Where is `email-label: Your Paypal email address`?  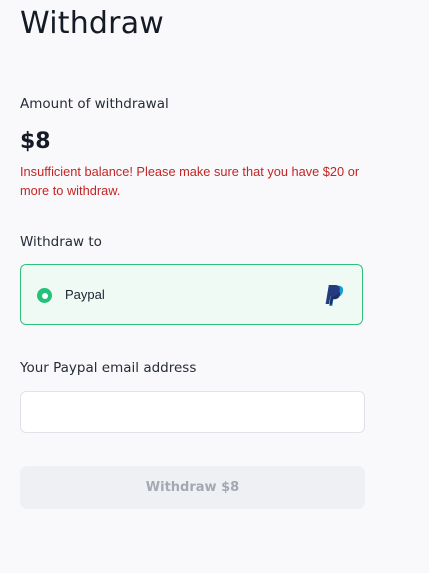
email-label: Your Paypal email address is located at coordinates (108, 368).